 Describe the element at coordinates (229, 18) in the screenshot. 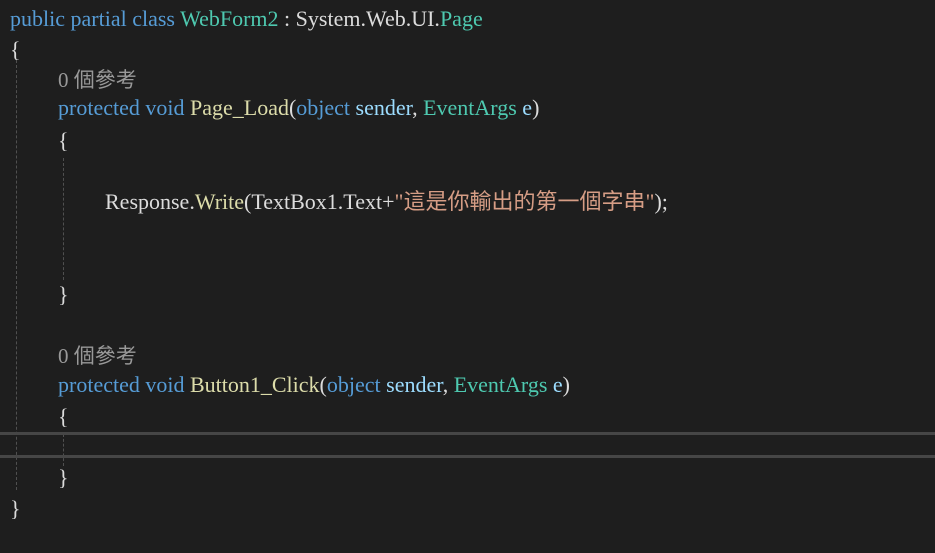

I see `class-name: WebForm2` at that location.